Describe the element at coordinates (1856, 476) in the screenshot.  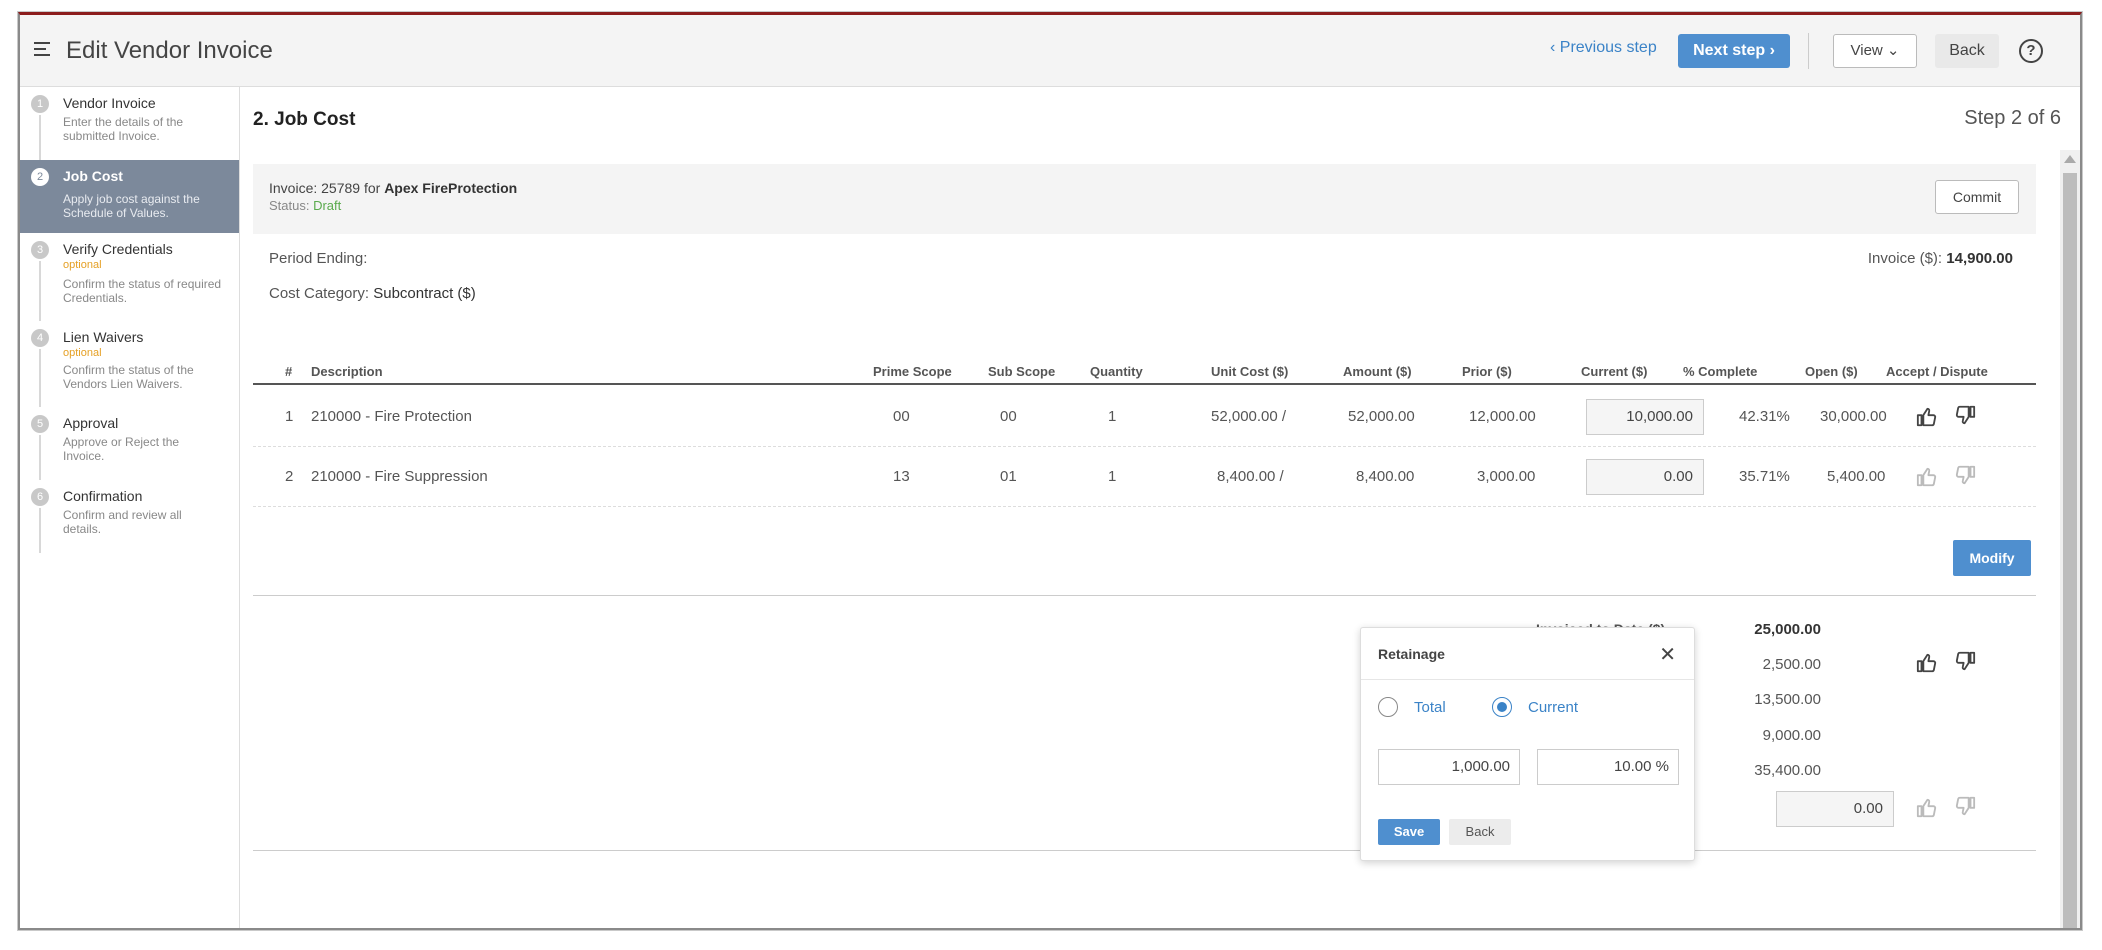
I see `open-amount: 5,400.00` at that location.